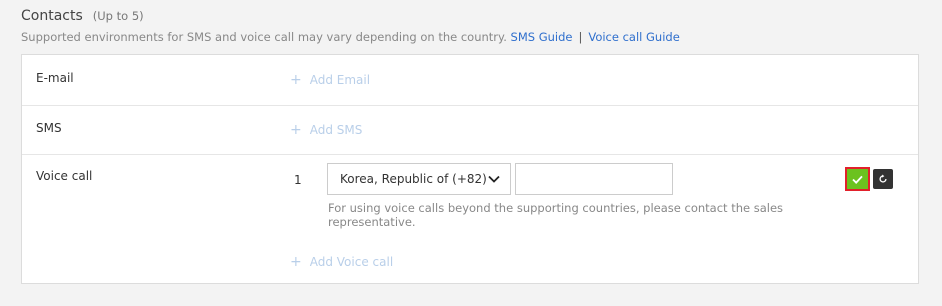 The height and width of the screenshot is (306, 942). What do you see at coordinates (340, 80) in the screenshot?
I see `add-email-label: Add Email` at bounding box center [340, 80].